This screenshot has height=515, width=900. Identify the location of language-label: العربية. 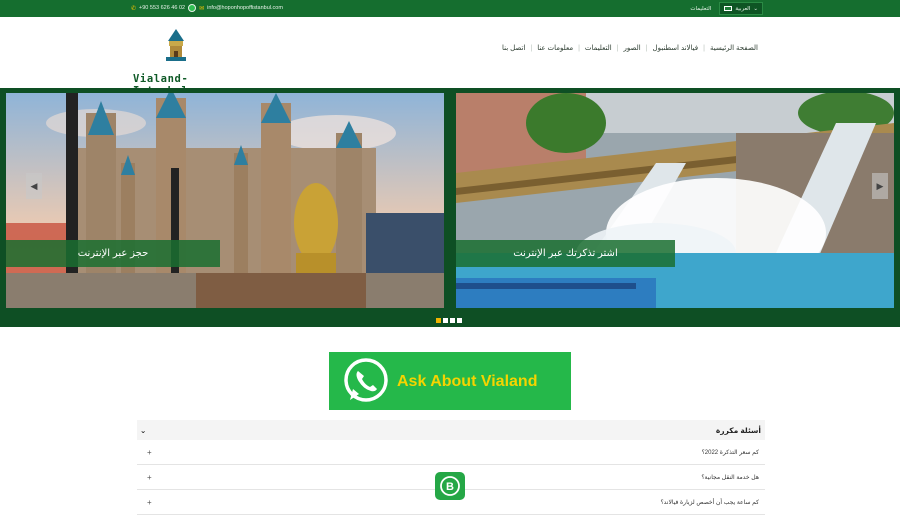
(743, 8).